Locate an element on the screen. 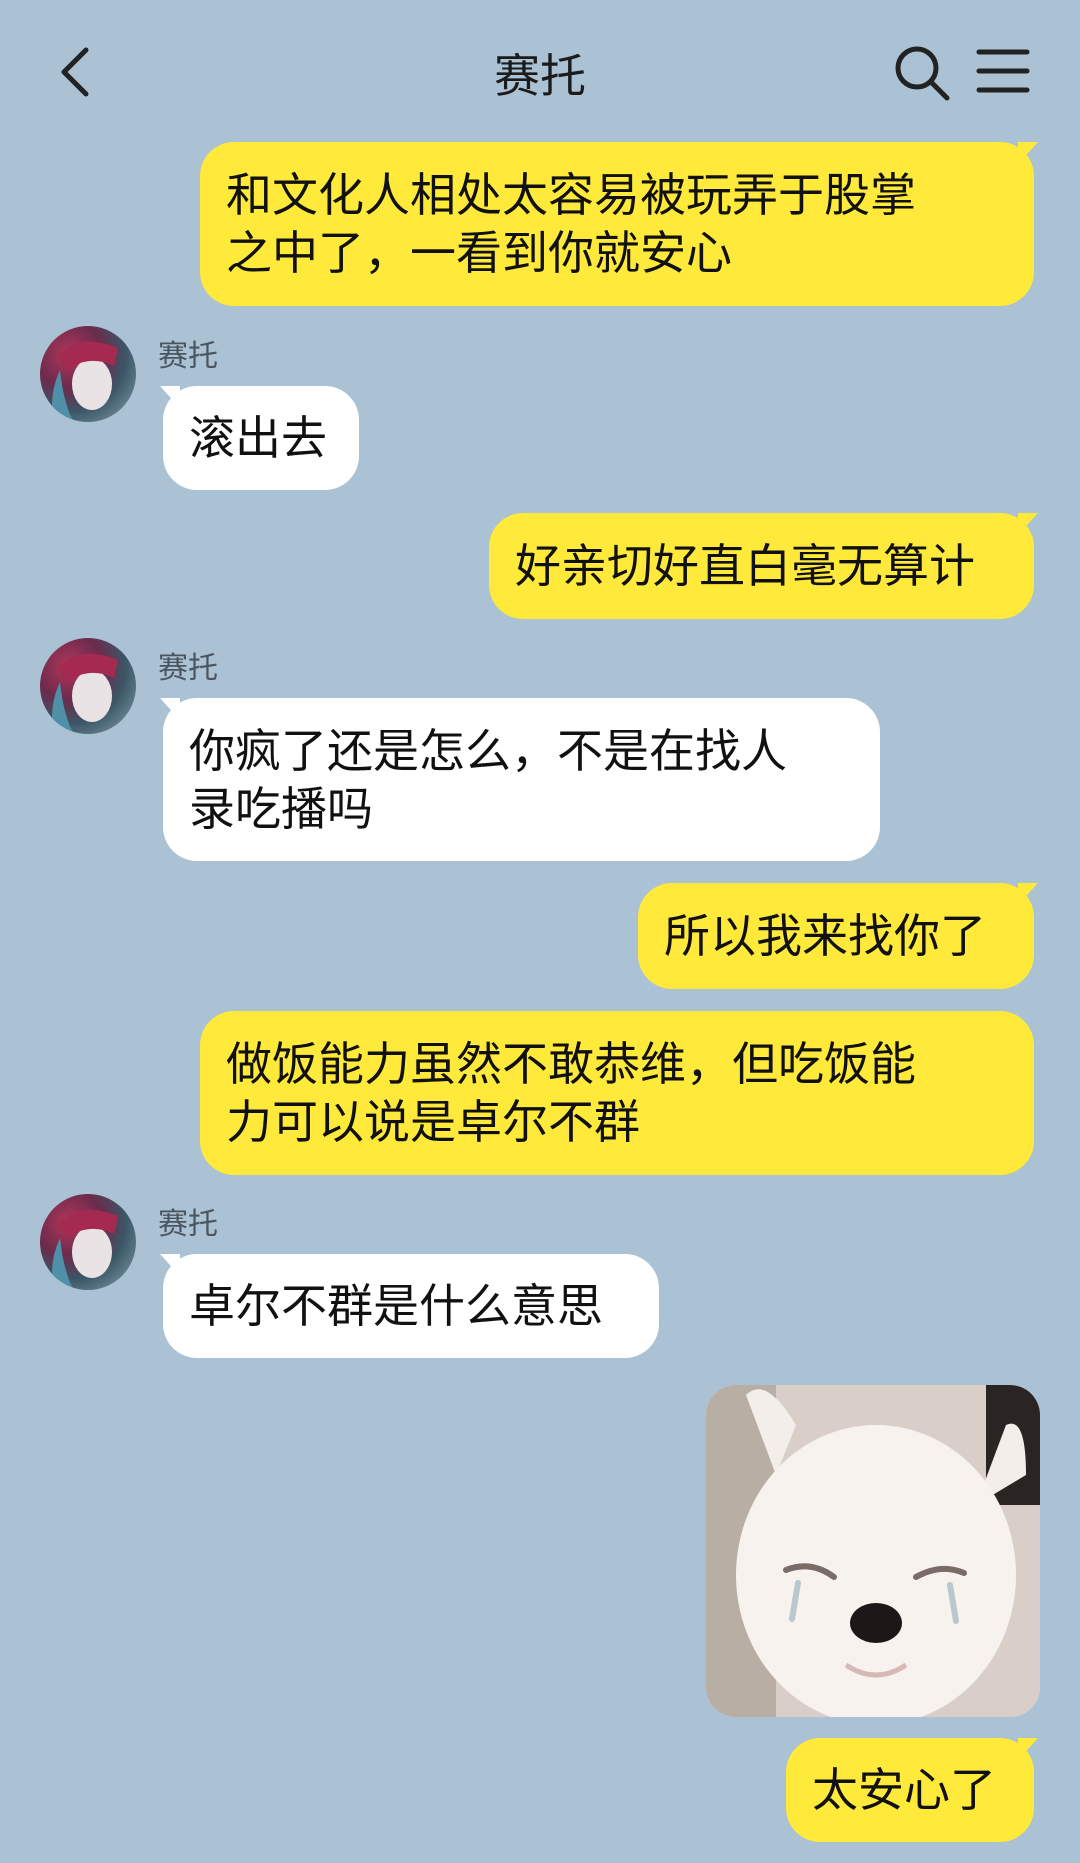 This screenshot has width=1080, height=1863. incoming-message-bubble: 卓尔不群是什么意思 is located at coordinates (411, 1306).